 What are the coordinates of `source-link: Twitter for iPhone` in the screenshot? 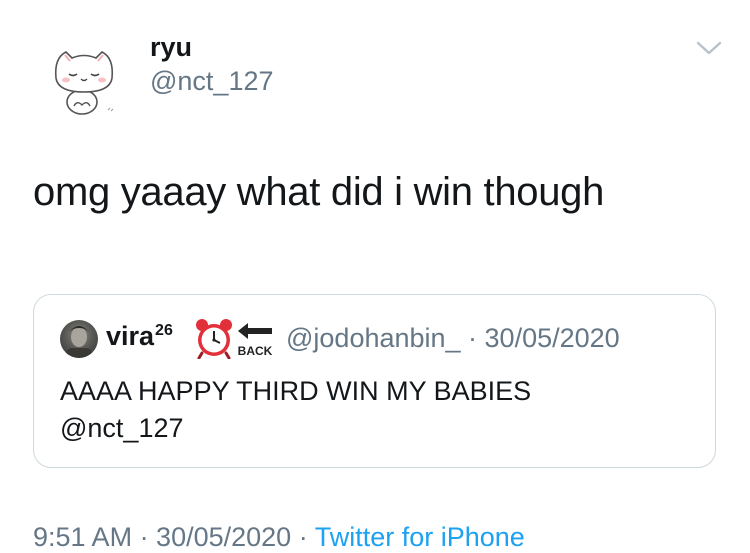 It's located at (420, 537).